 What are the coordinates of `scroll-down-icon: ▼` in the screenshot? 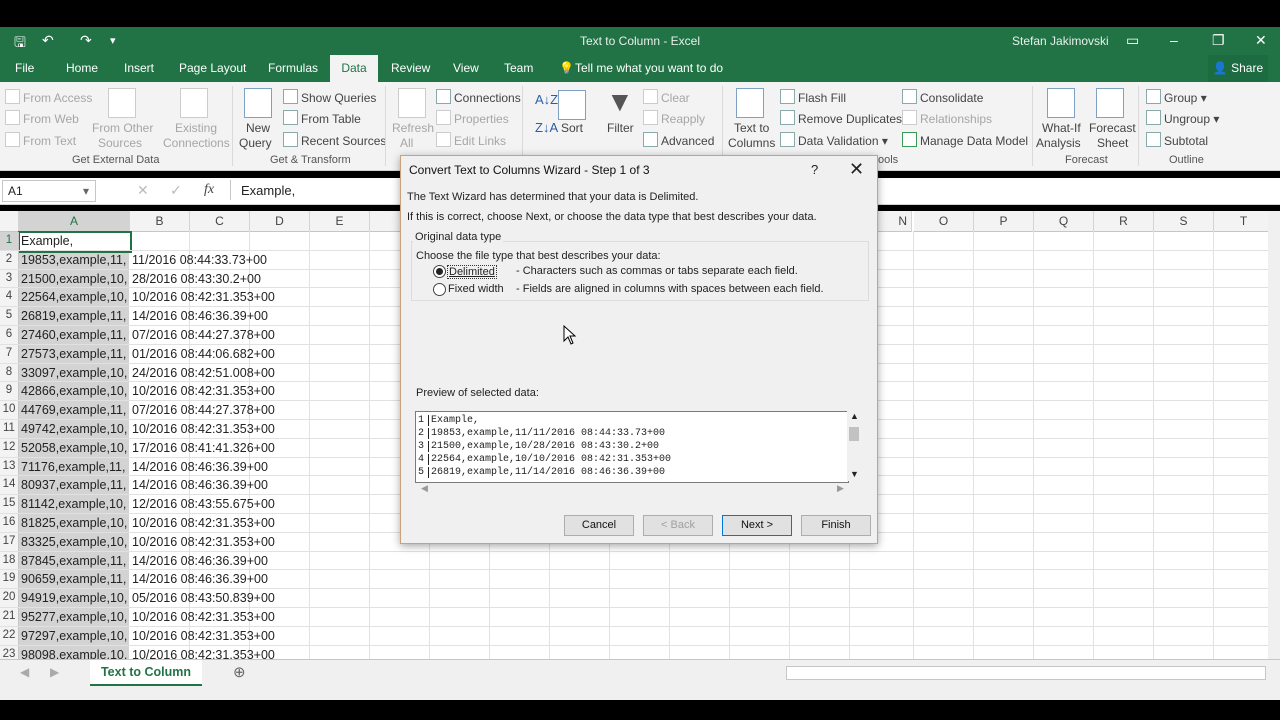 It's located at (854, 474).